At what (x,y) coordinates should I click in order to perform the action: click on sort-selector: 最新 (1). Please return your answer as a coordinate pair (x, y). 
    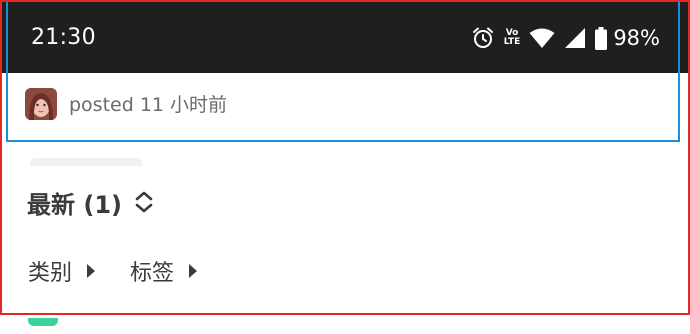
    Looking at the image, I should click on (90, 202).